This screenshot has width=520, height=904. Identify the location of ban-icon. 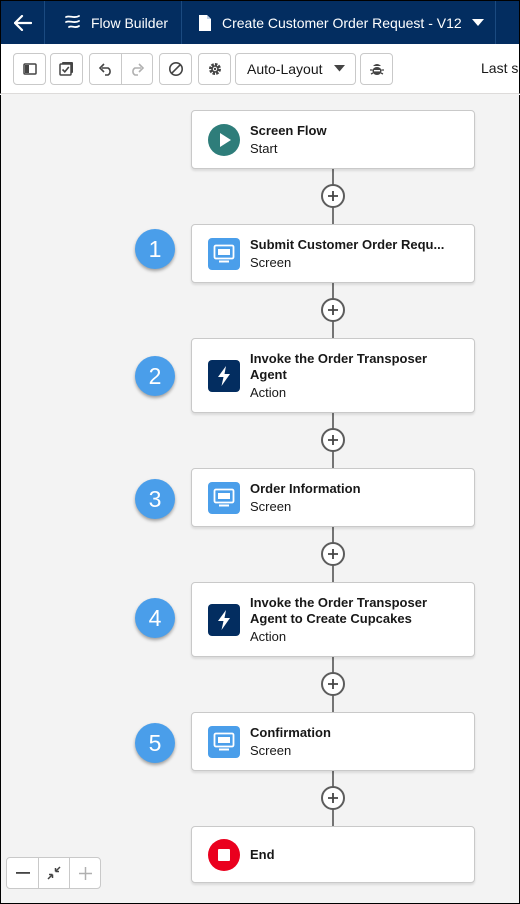
(175, 68).